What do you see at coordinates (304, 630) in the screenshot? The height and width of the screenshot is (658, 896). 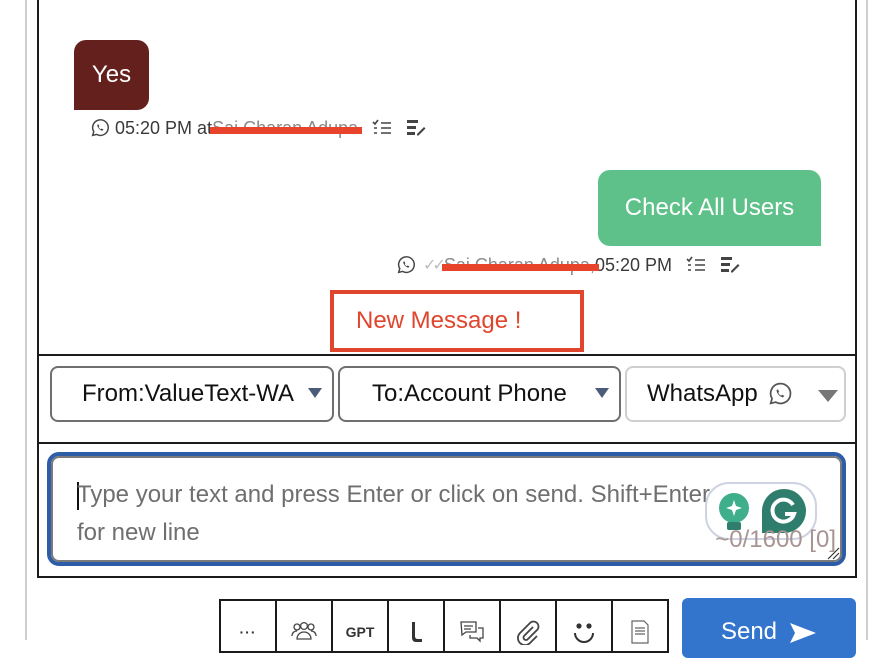 I see `users-group-icon` at bounding box center [304, 630].